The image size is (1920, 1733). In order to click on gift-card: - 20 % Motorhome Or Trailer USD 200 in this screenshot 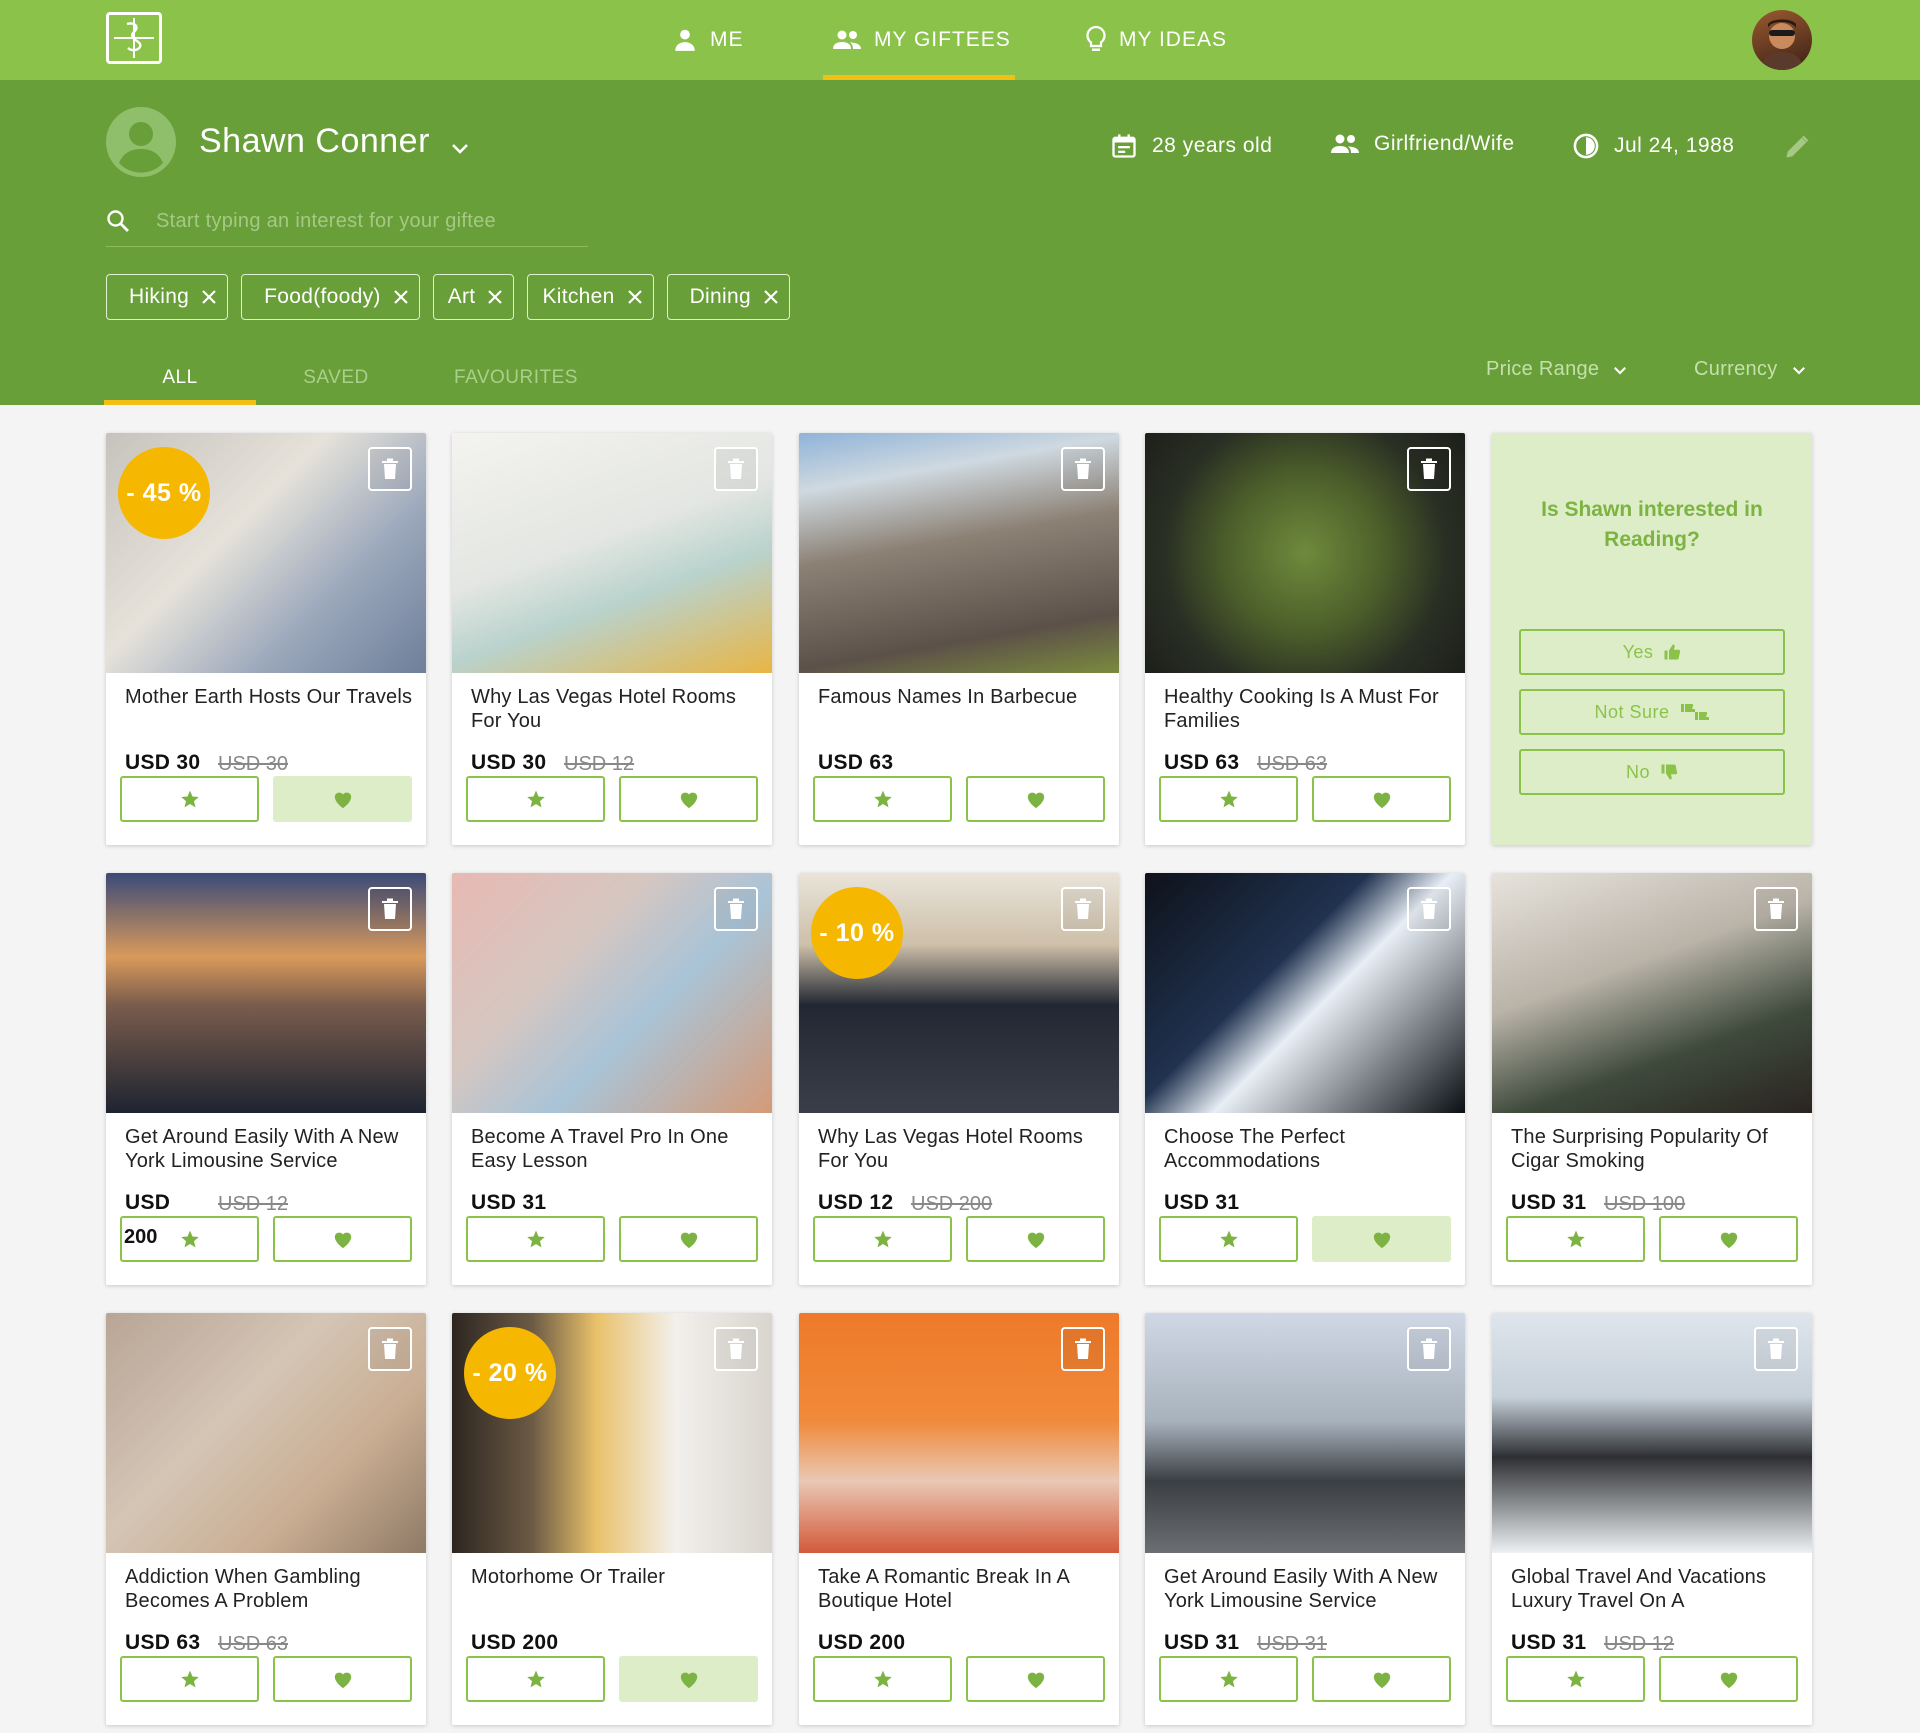, I will do `click(612, 1519)`.